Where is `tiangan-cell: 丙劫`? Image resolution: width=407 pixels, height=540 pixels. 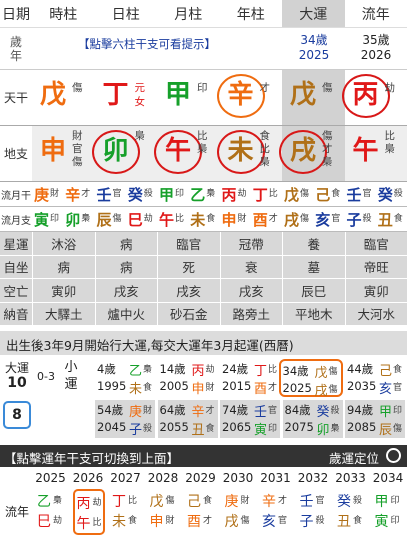 tiangan-cell: 丙劫 is located at coordinates (374, 97).